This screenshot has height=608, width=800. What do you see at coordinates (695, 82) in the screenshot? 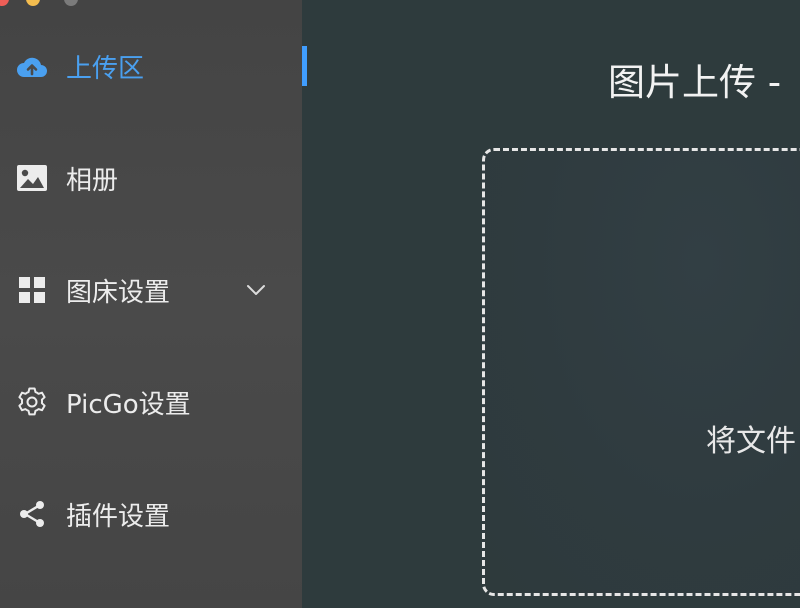
I see `page-title: 图片上传 -` at bounding box center [695, 82].